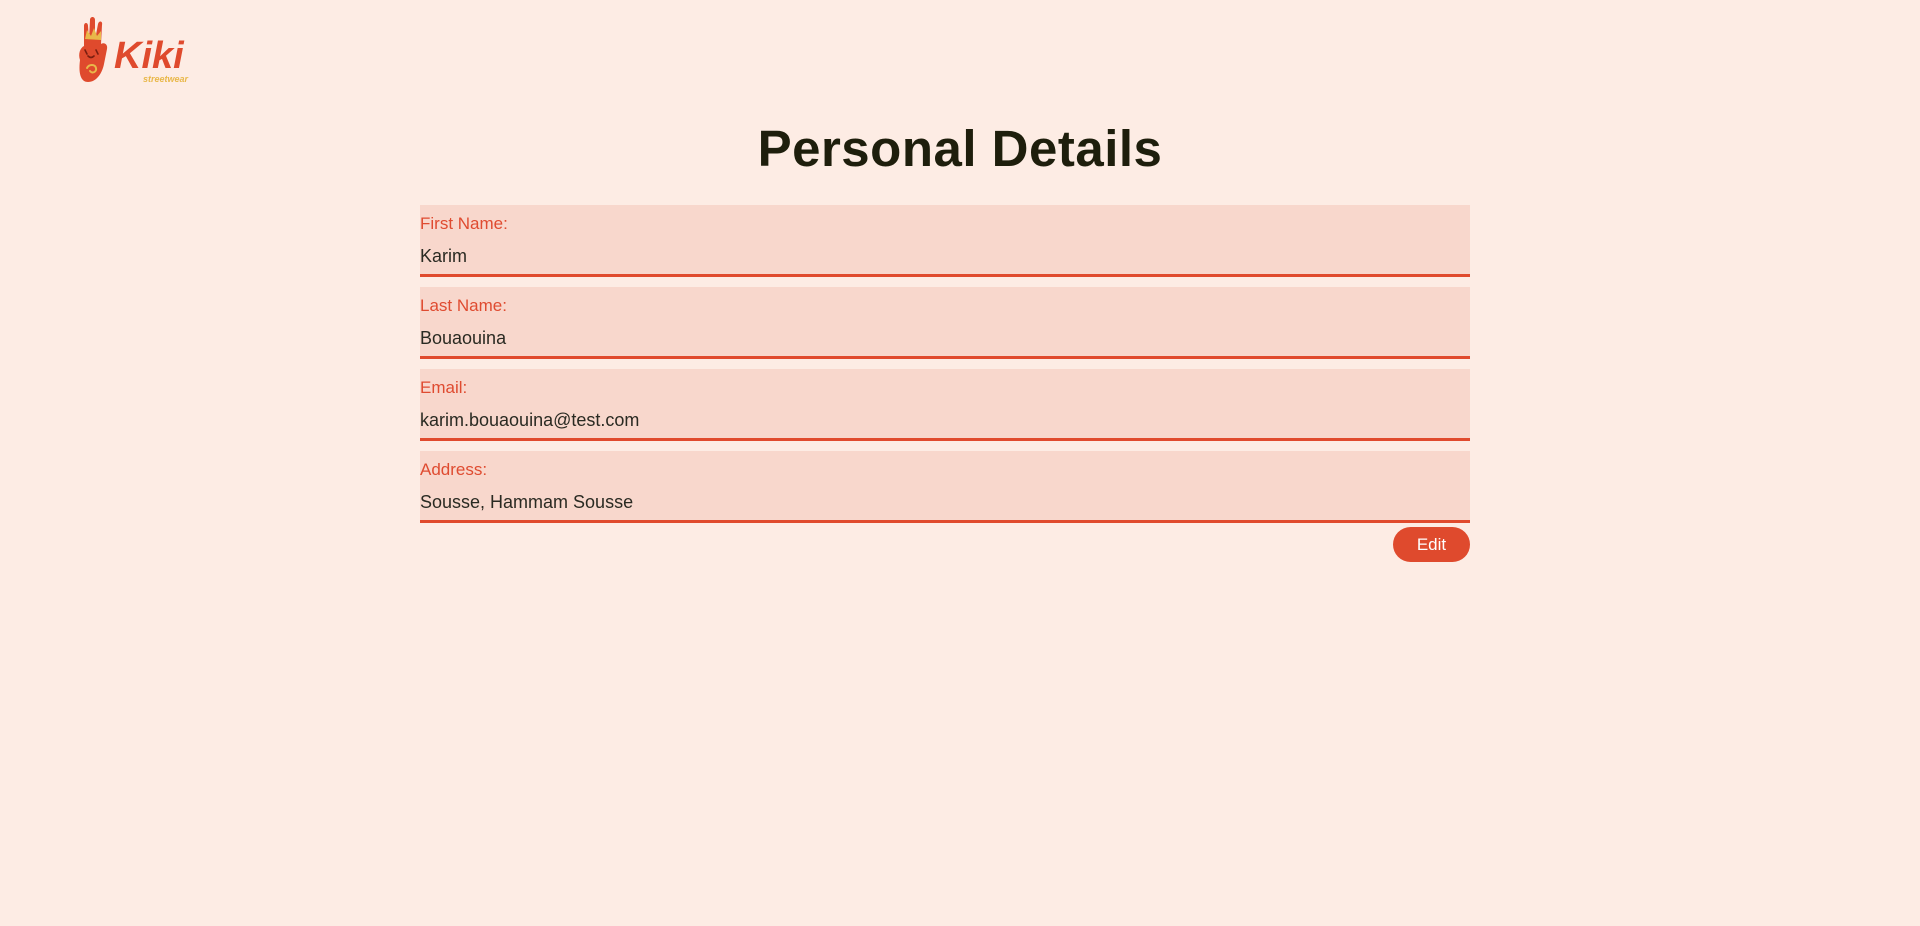 The width and height of the screenshot is (1920, 926). What do you see at coordinates (149, 56) in the screenshot?
I see `logo-wordmark: Kiki` at bounding box center [149, 56].